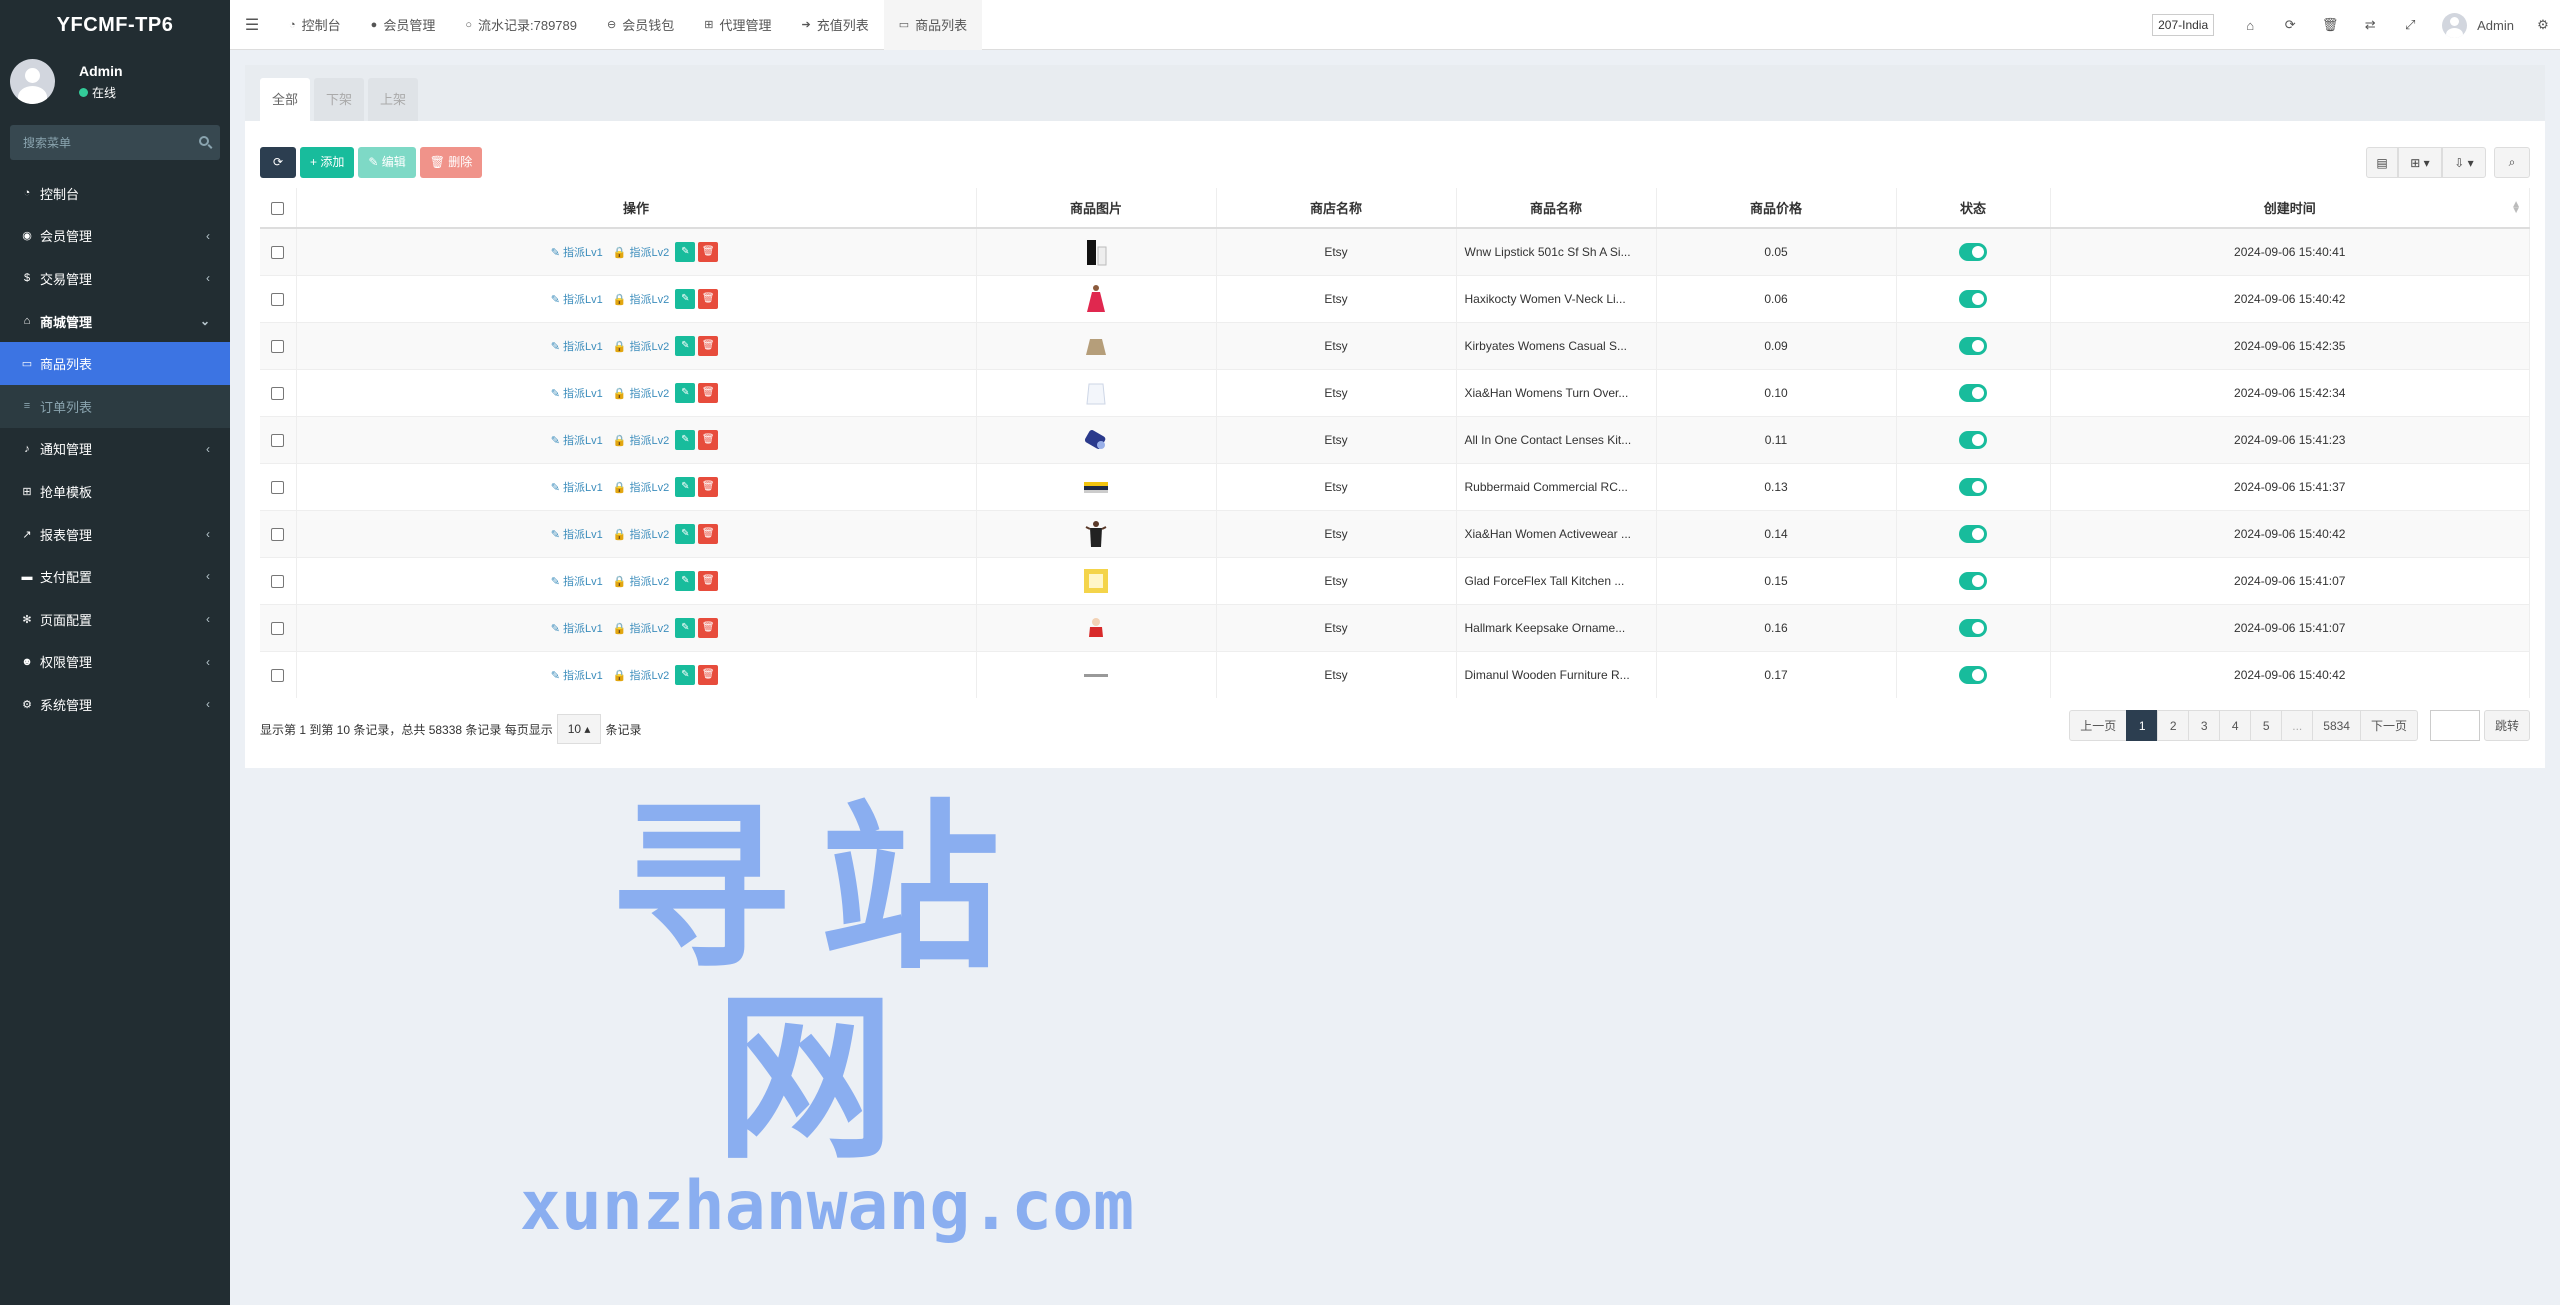 This screenshot has width=2560, height=1305. Describe the element at coordinates (393, 99) in the screenshot. I see `tab-on-shelf: 上架` at that location.